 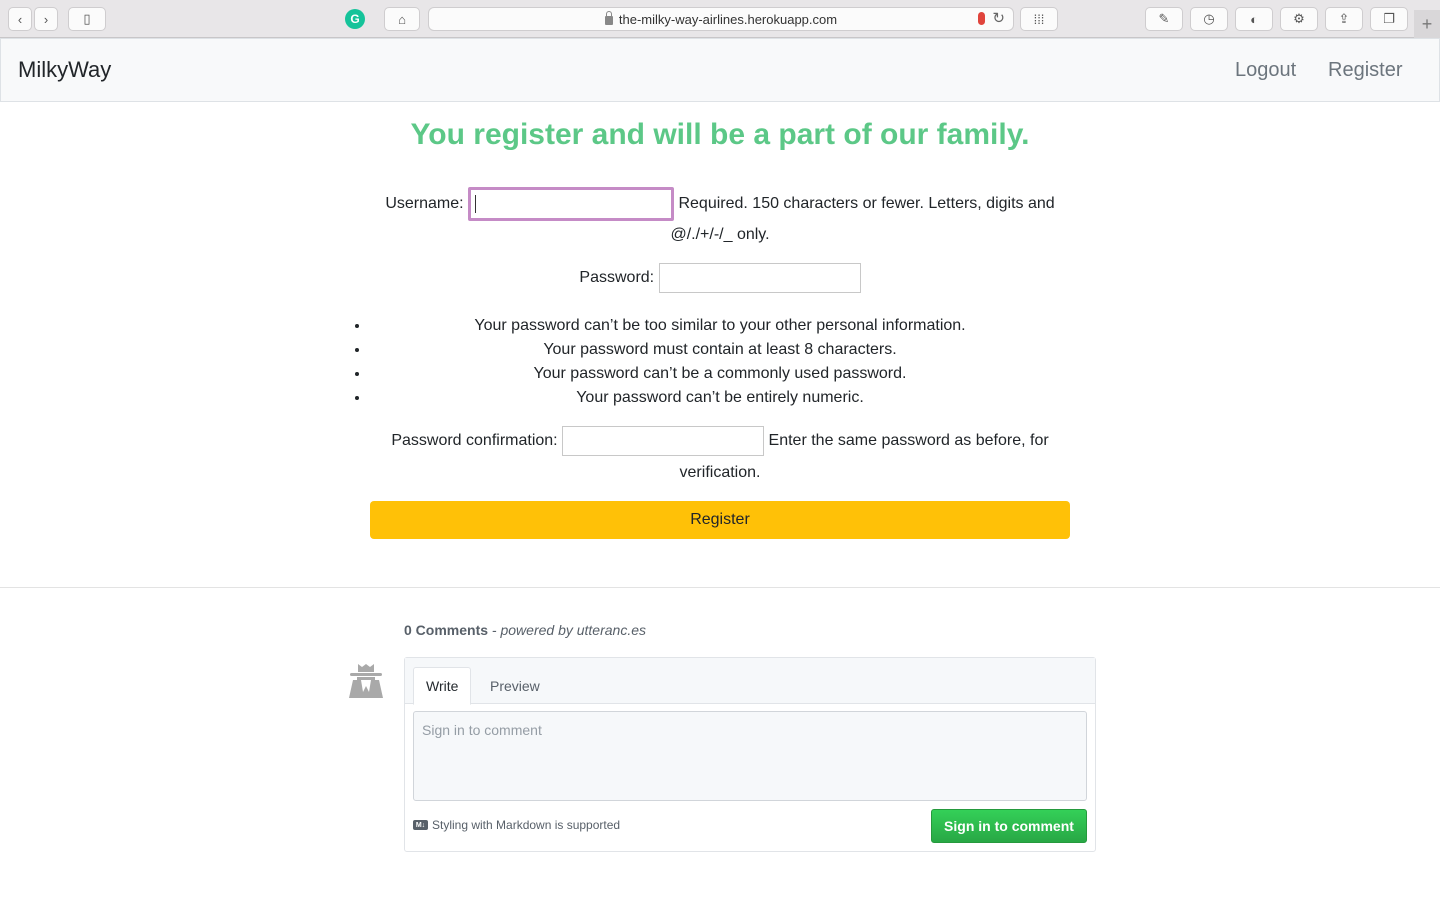 What do you see at coordinates (720, 472) in the screenshot?
I see `confirm-help-continued: verification.` at bounding box center [720, 472].